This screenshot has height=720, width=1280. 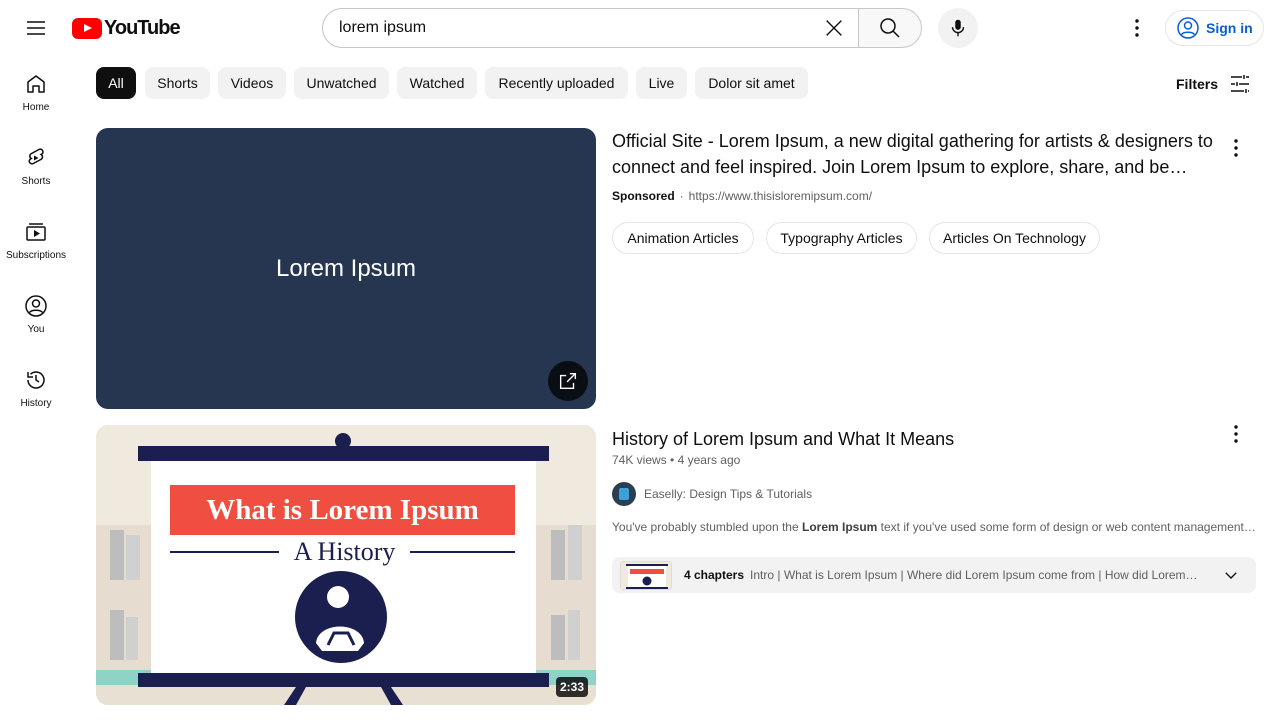 I want to click on duration-badge: 2:33, so click(x=571, y=687).